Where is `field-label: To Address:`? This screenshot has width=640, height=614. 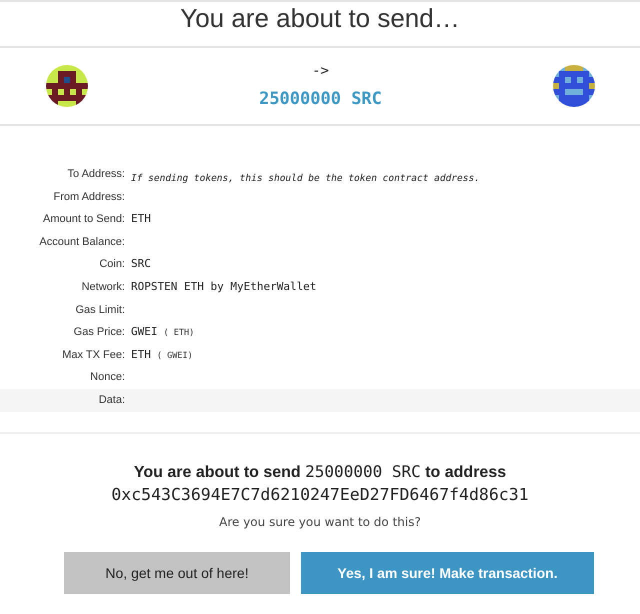
field-label: To Address: is located at coordinates (95, 174).